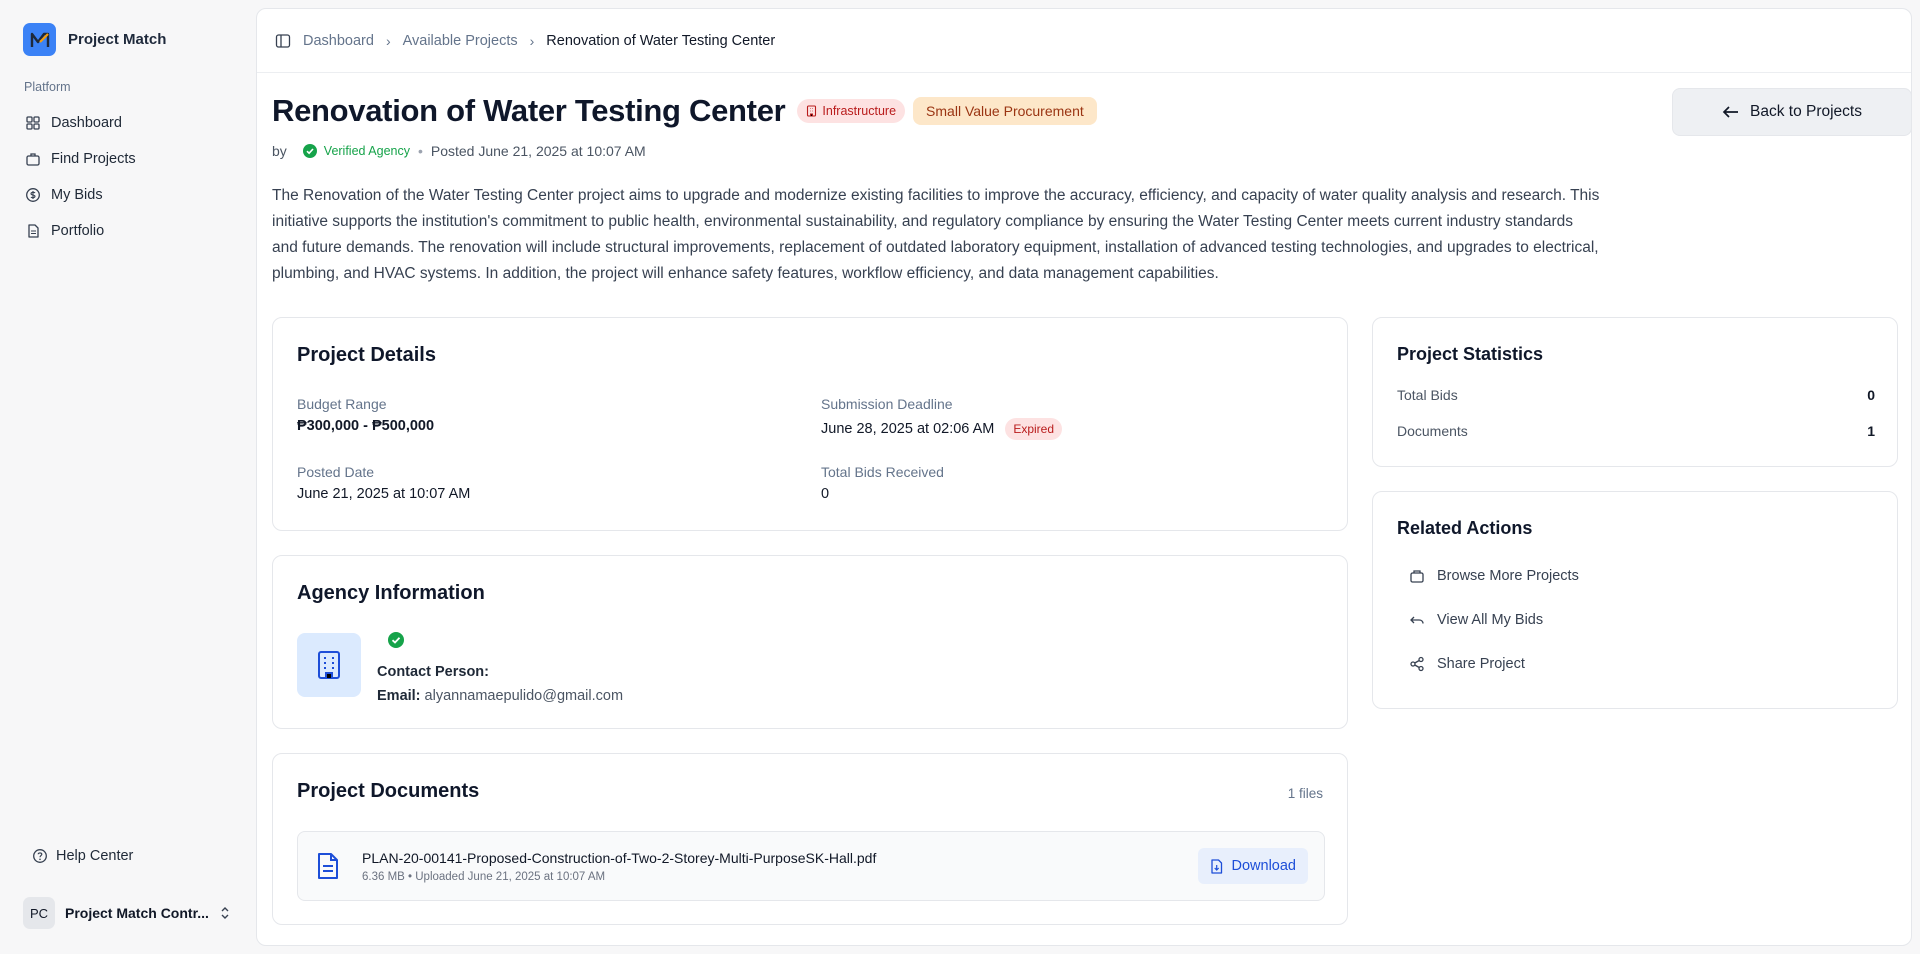 The width and height of the screenshot is (1920, 954). I want to click on action-label: Share Project, so click(1481, 664).